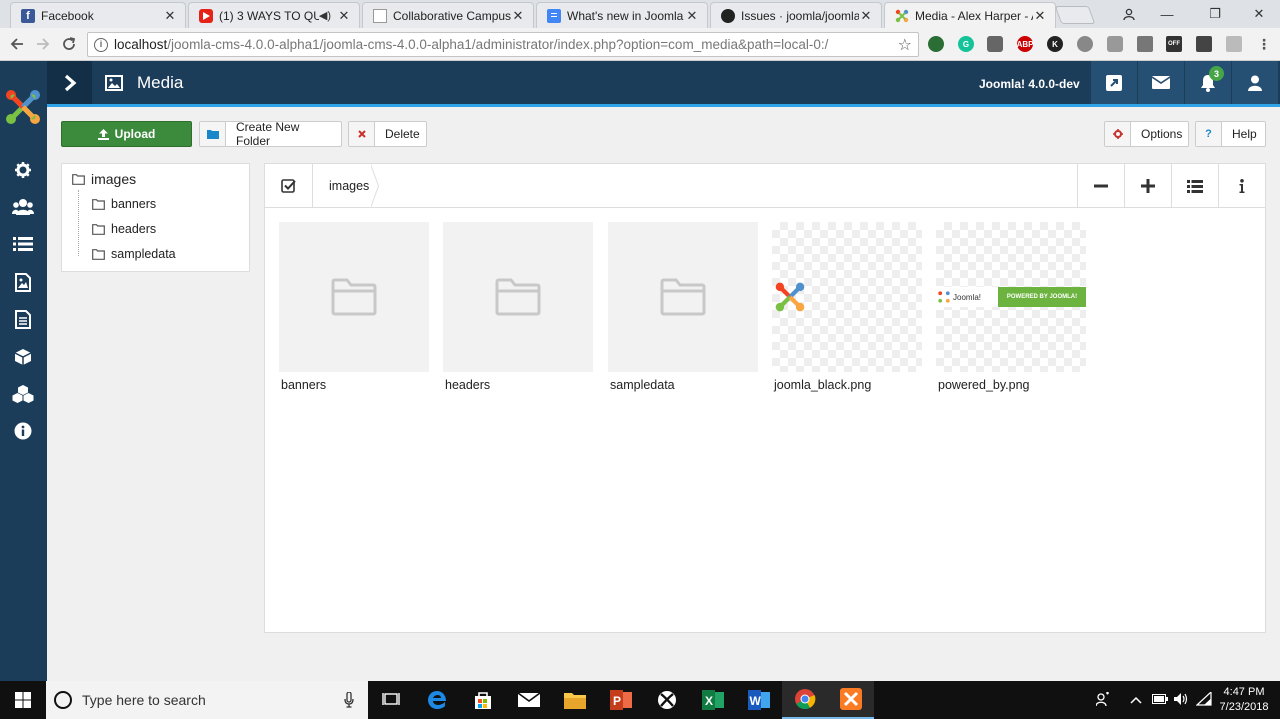 This screenshot has height=719, width=1280. I want to click on info-icon: i, so click(101, 44).